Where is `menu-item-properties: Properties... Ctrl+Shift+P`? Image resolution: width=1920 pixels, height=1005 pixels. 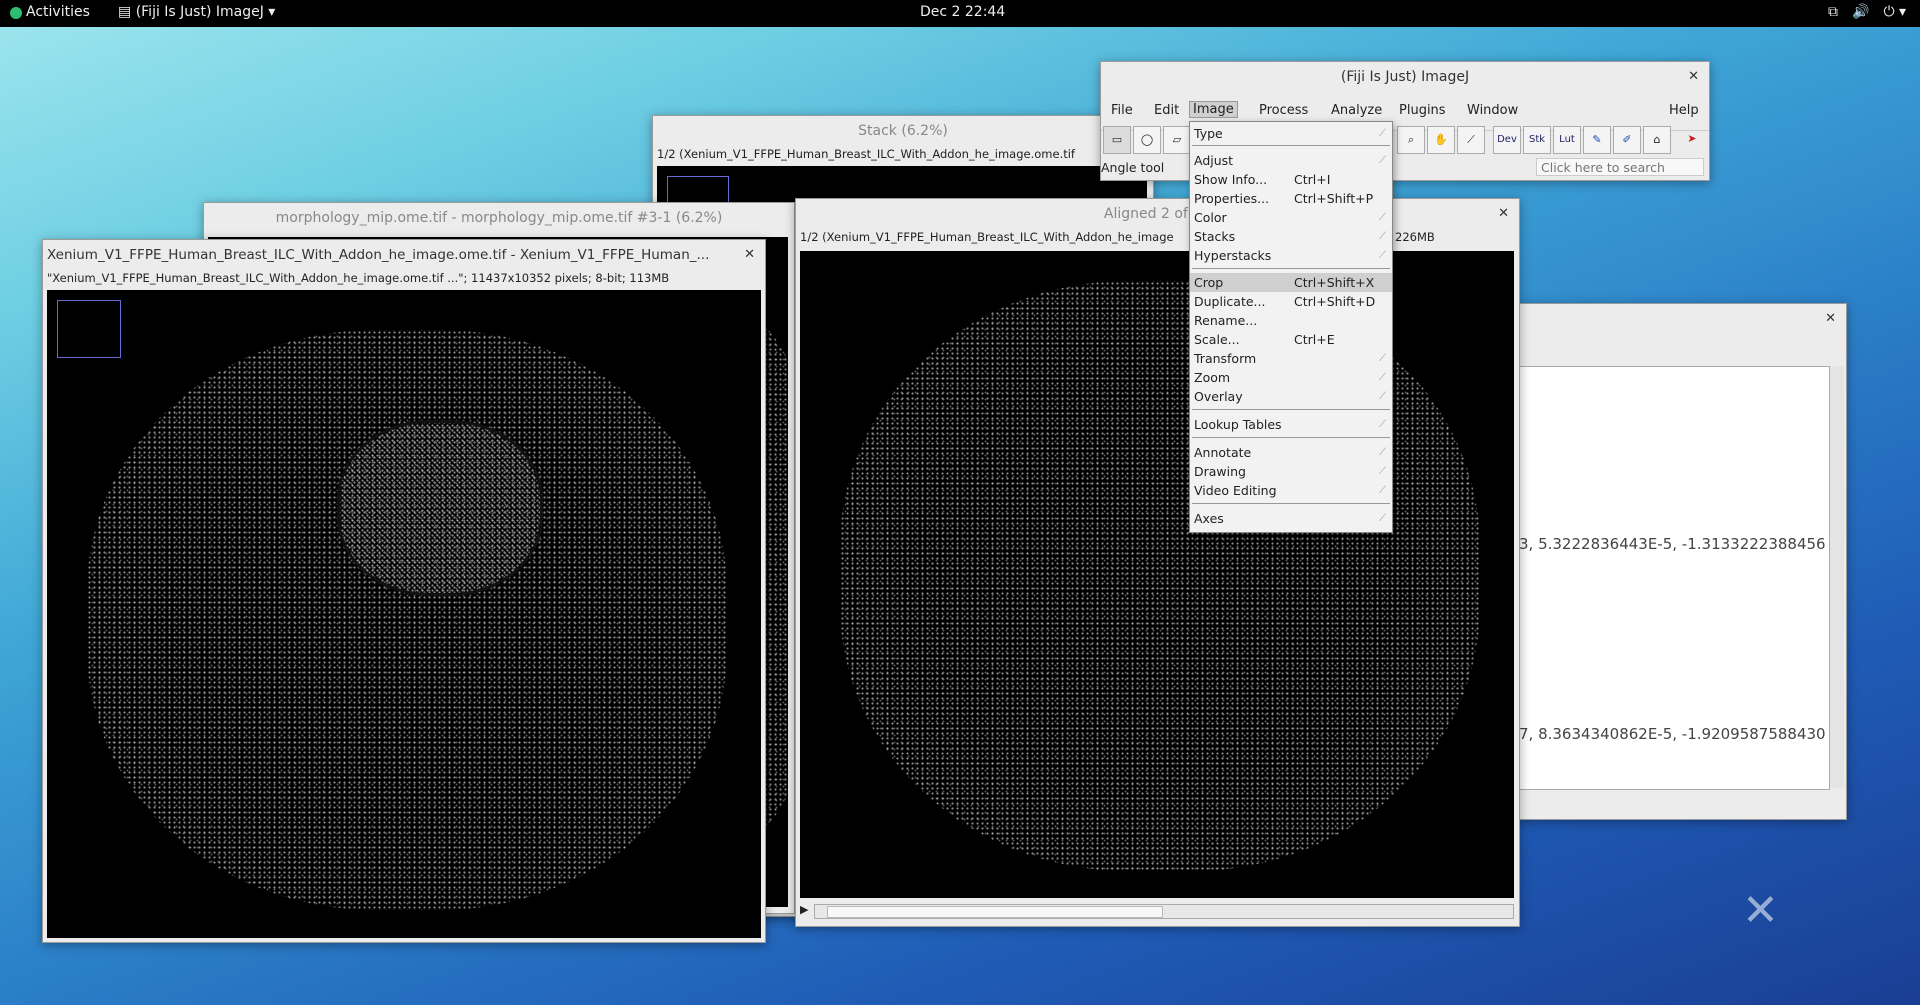
menu-item-properties: Properties... Ctrl+Shift+P is located at coordinates (1291, 198).